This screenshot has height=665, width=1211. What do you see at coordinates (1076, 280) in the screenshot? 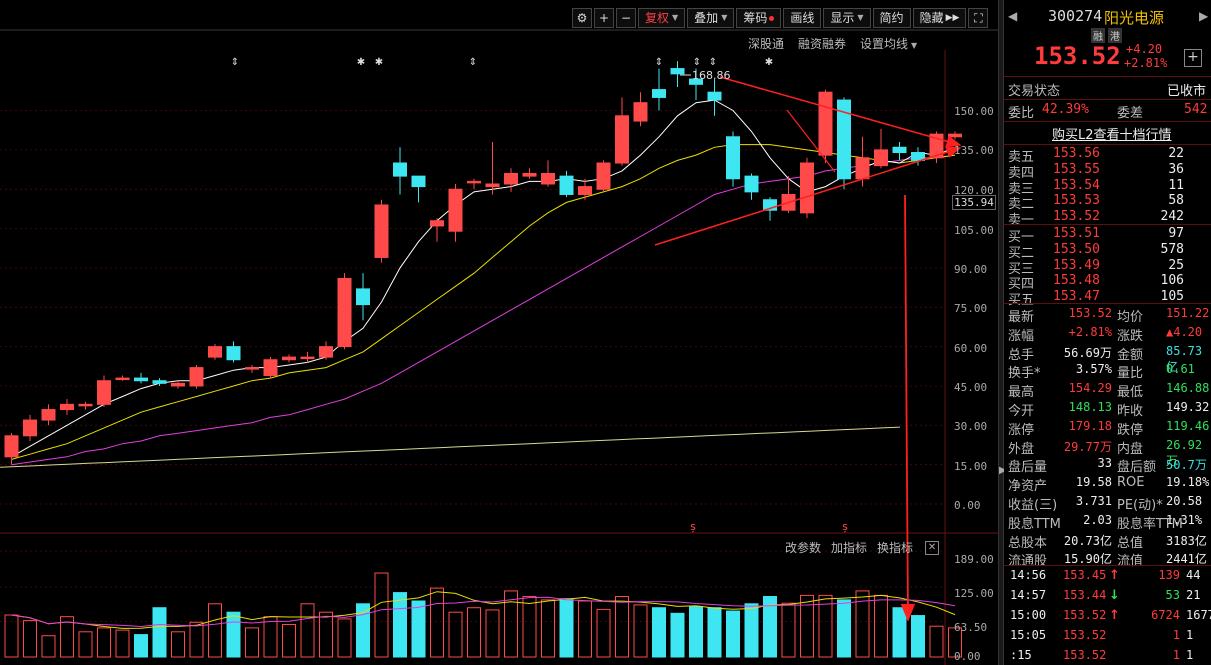
I see `book-level-price: 153.48` at bounding box center [1076, 280].